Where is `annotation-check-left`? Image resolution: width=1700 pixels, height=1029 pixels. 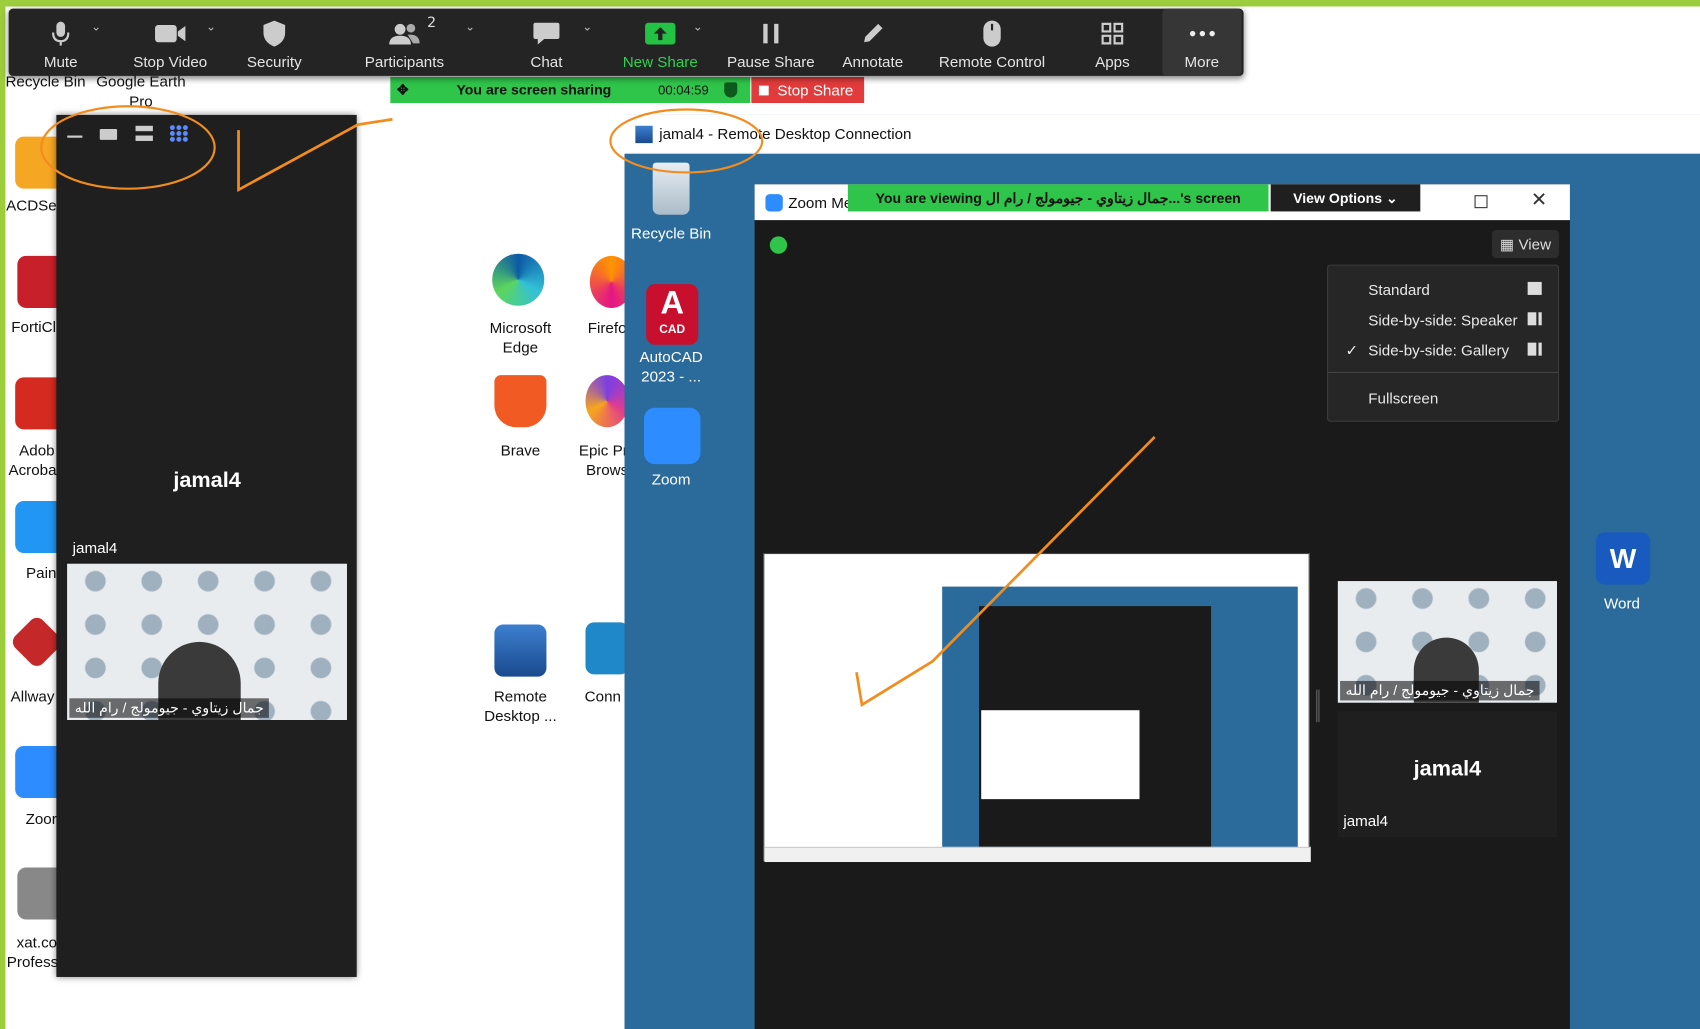 annotation-check-left is located at coordinates (315, 155).